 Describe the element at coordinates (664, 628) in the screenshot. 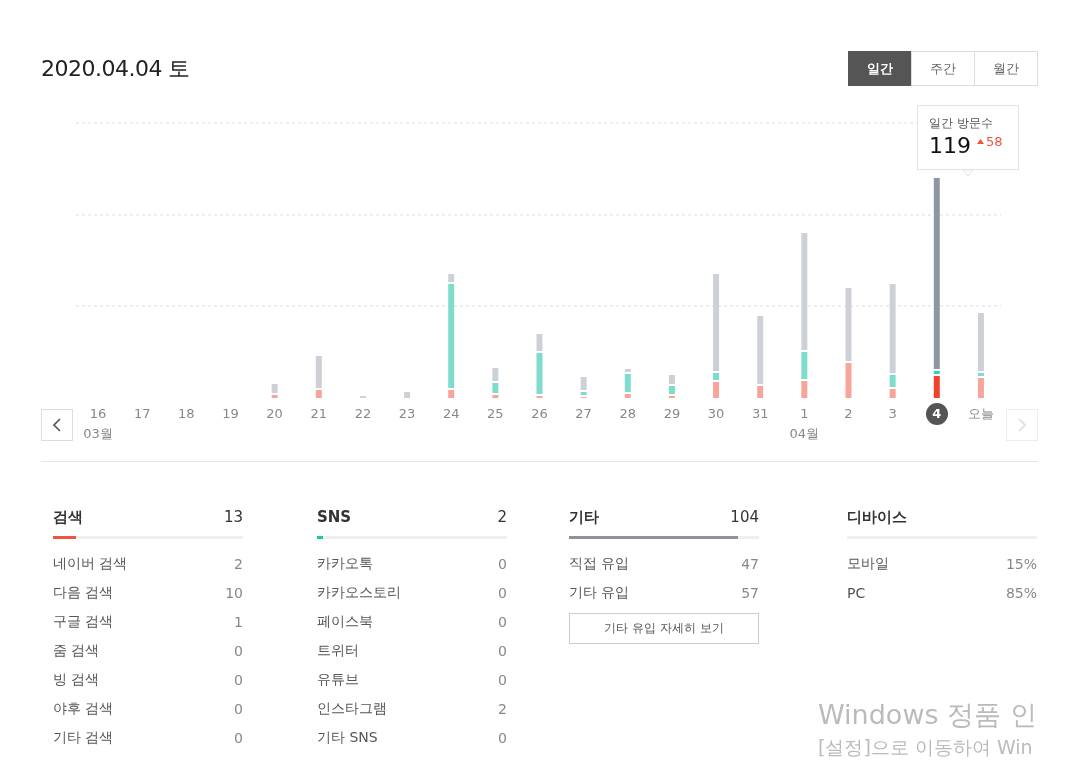

I see `details-button: 기타 유입 자세히 보기` at that location.